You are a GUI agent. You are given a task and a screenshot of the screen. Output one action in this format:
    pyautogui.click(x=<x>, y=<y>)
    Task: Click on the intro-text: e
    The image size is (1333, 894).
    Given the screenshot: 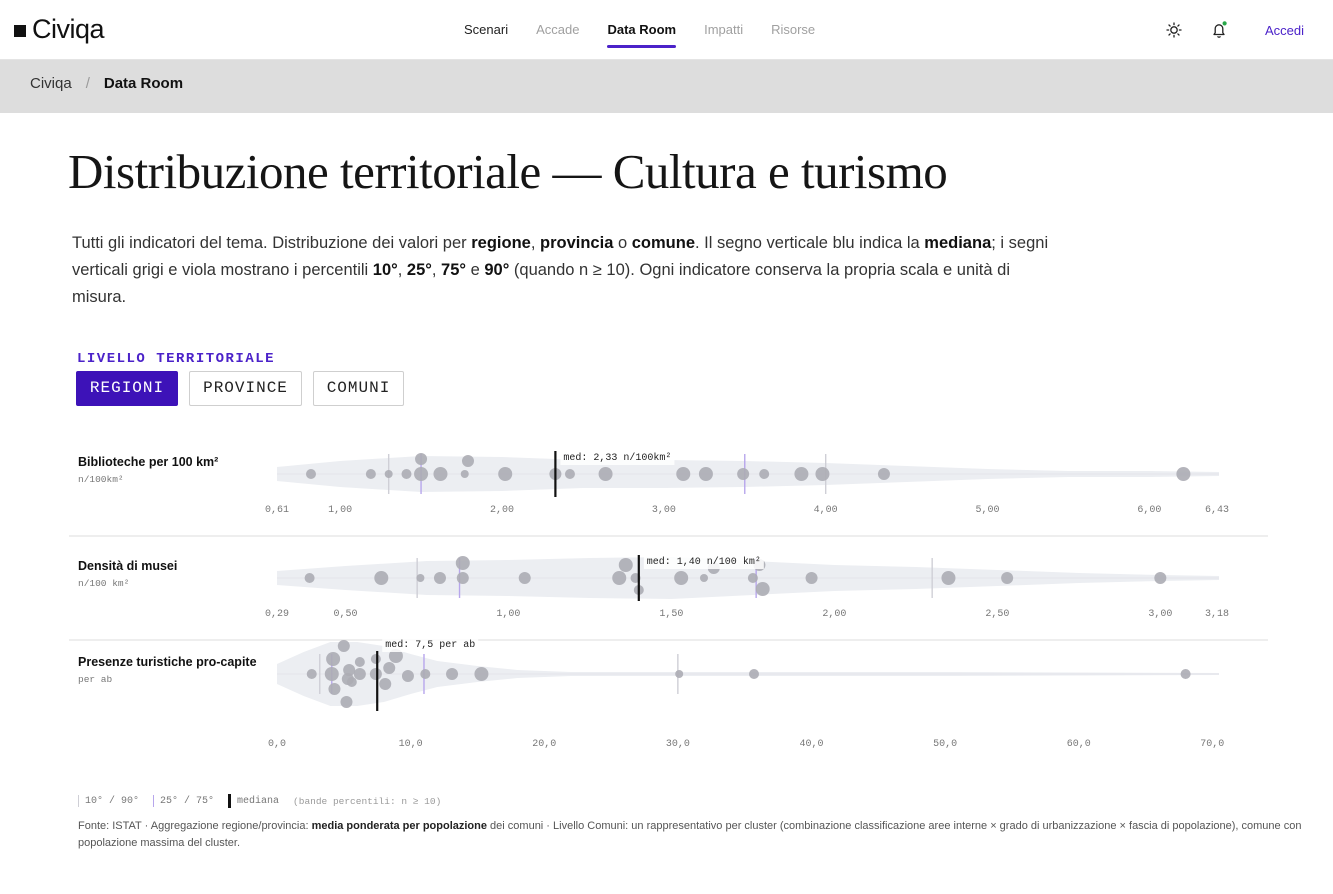 What is the action you would take?
    pyautogui.click(x=475, y=270)
    